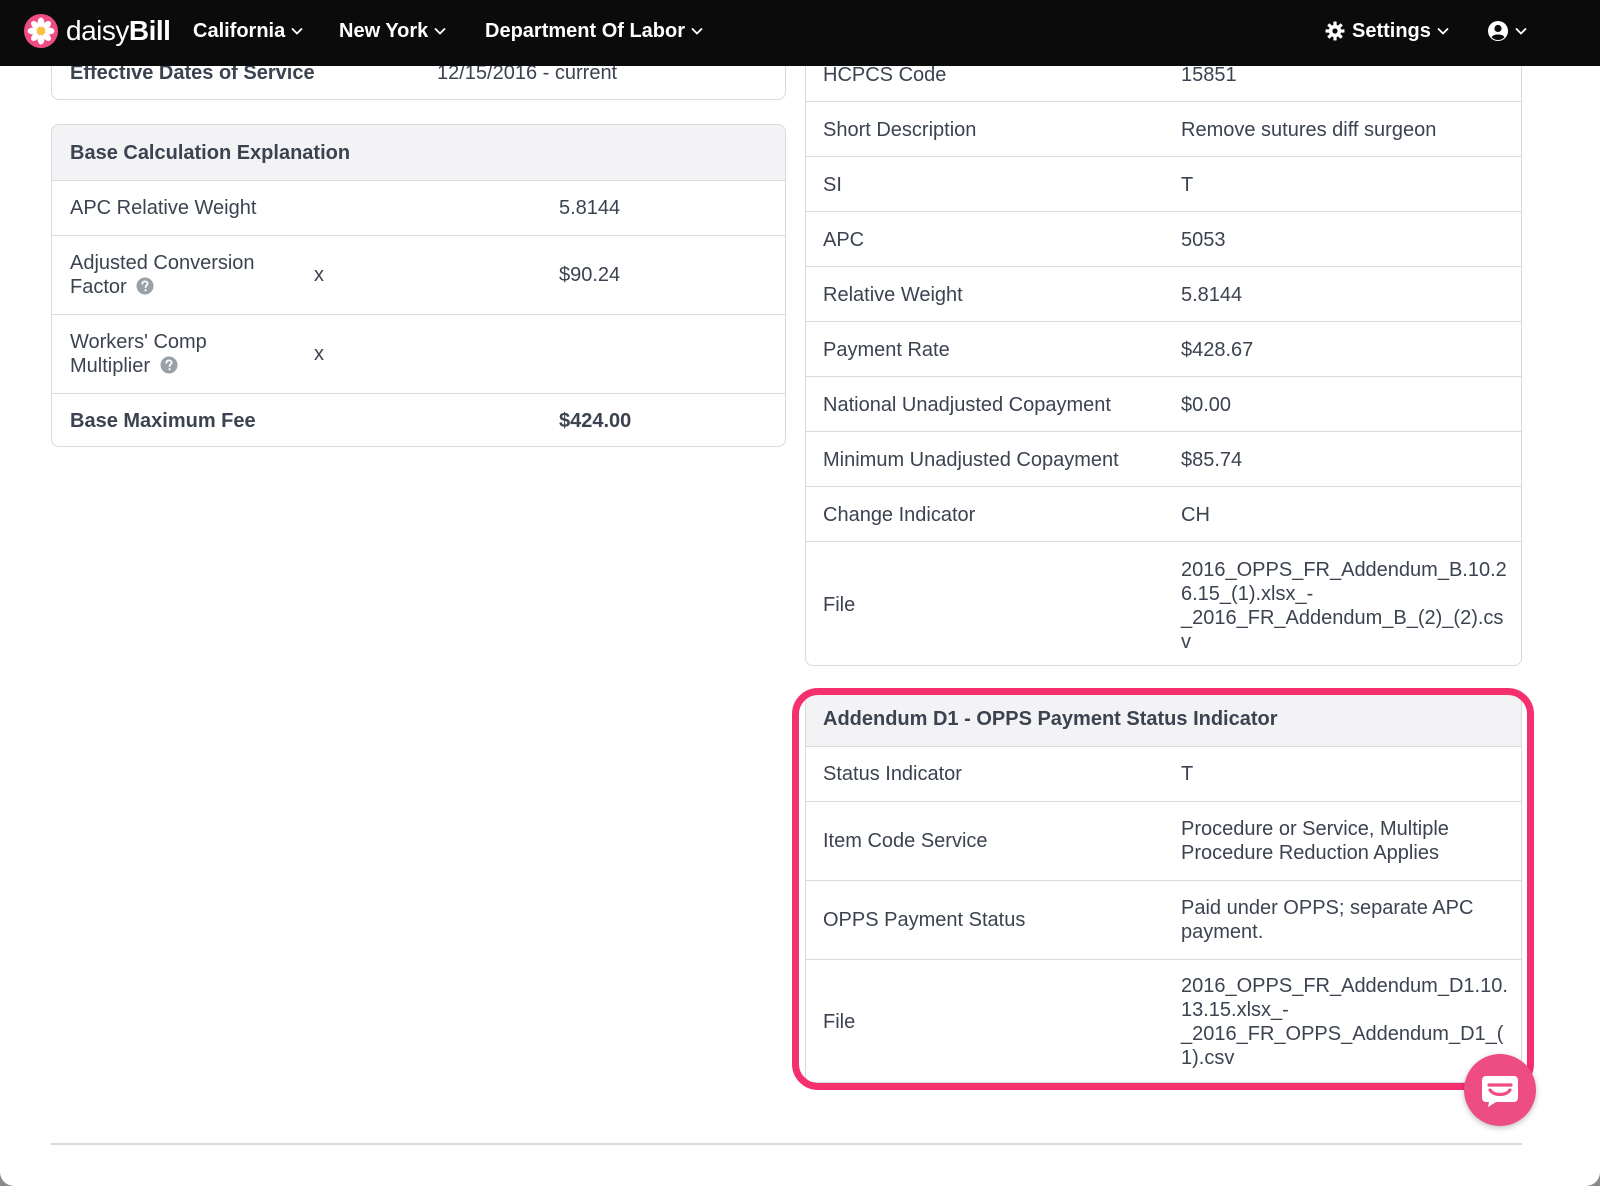 The height and width of the screenshot is (1186, 1600). Describe the element at coordinates (1342, 618) in the screenshot. I see `file-line: _2016_FR_Addendum_B_(2)_(2).cs` at that location.